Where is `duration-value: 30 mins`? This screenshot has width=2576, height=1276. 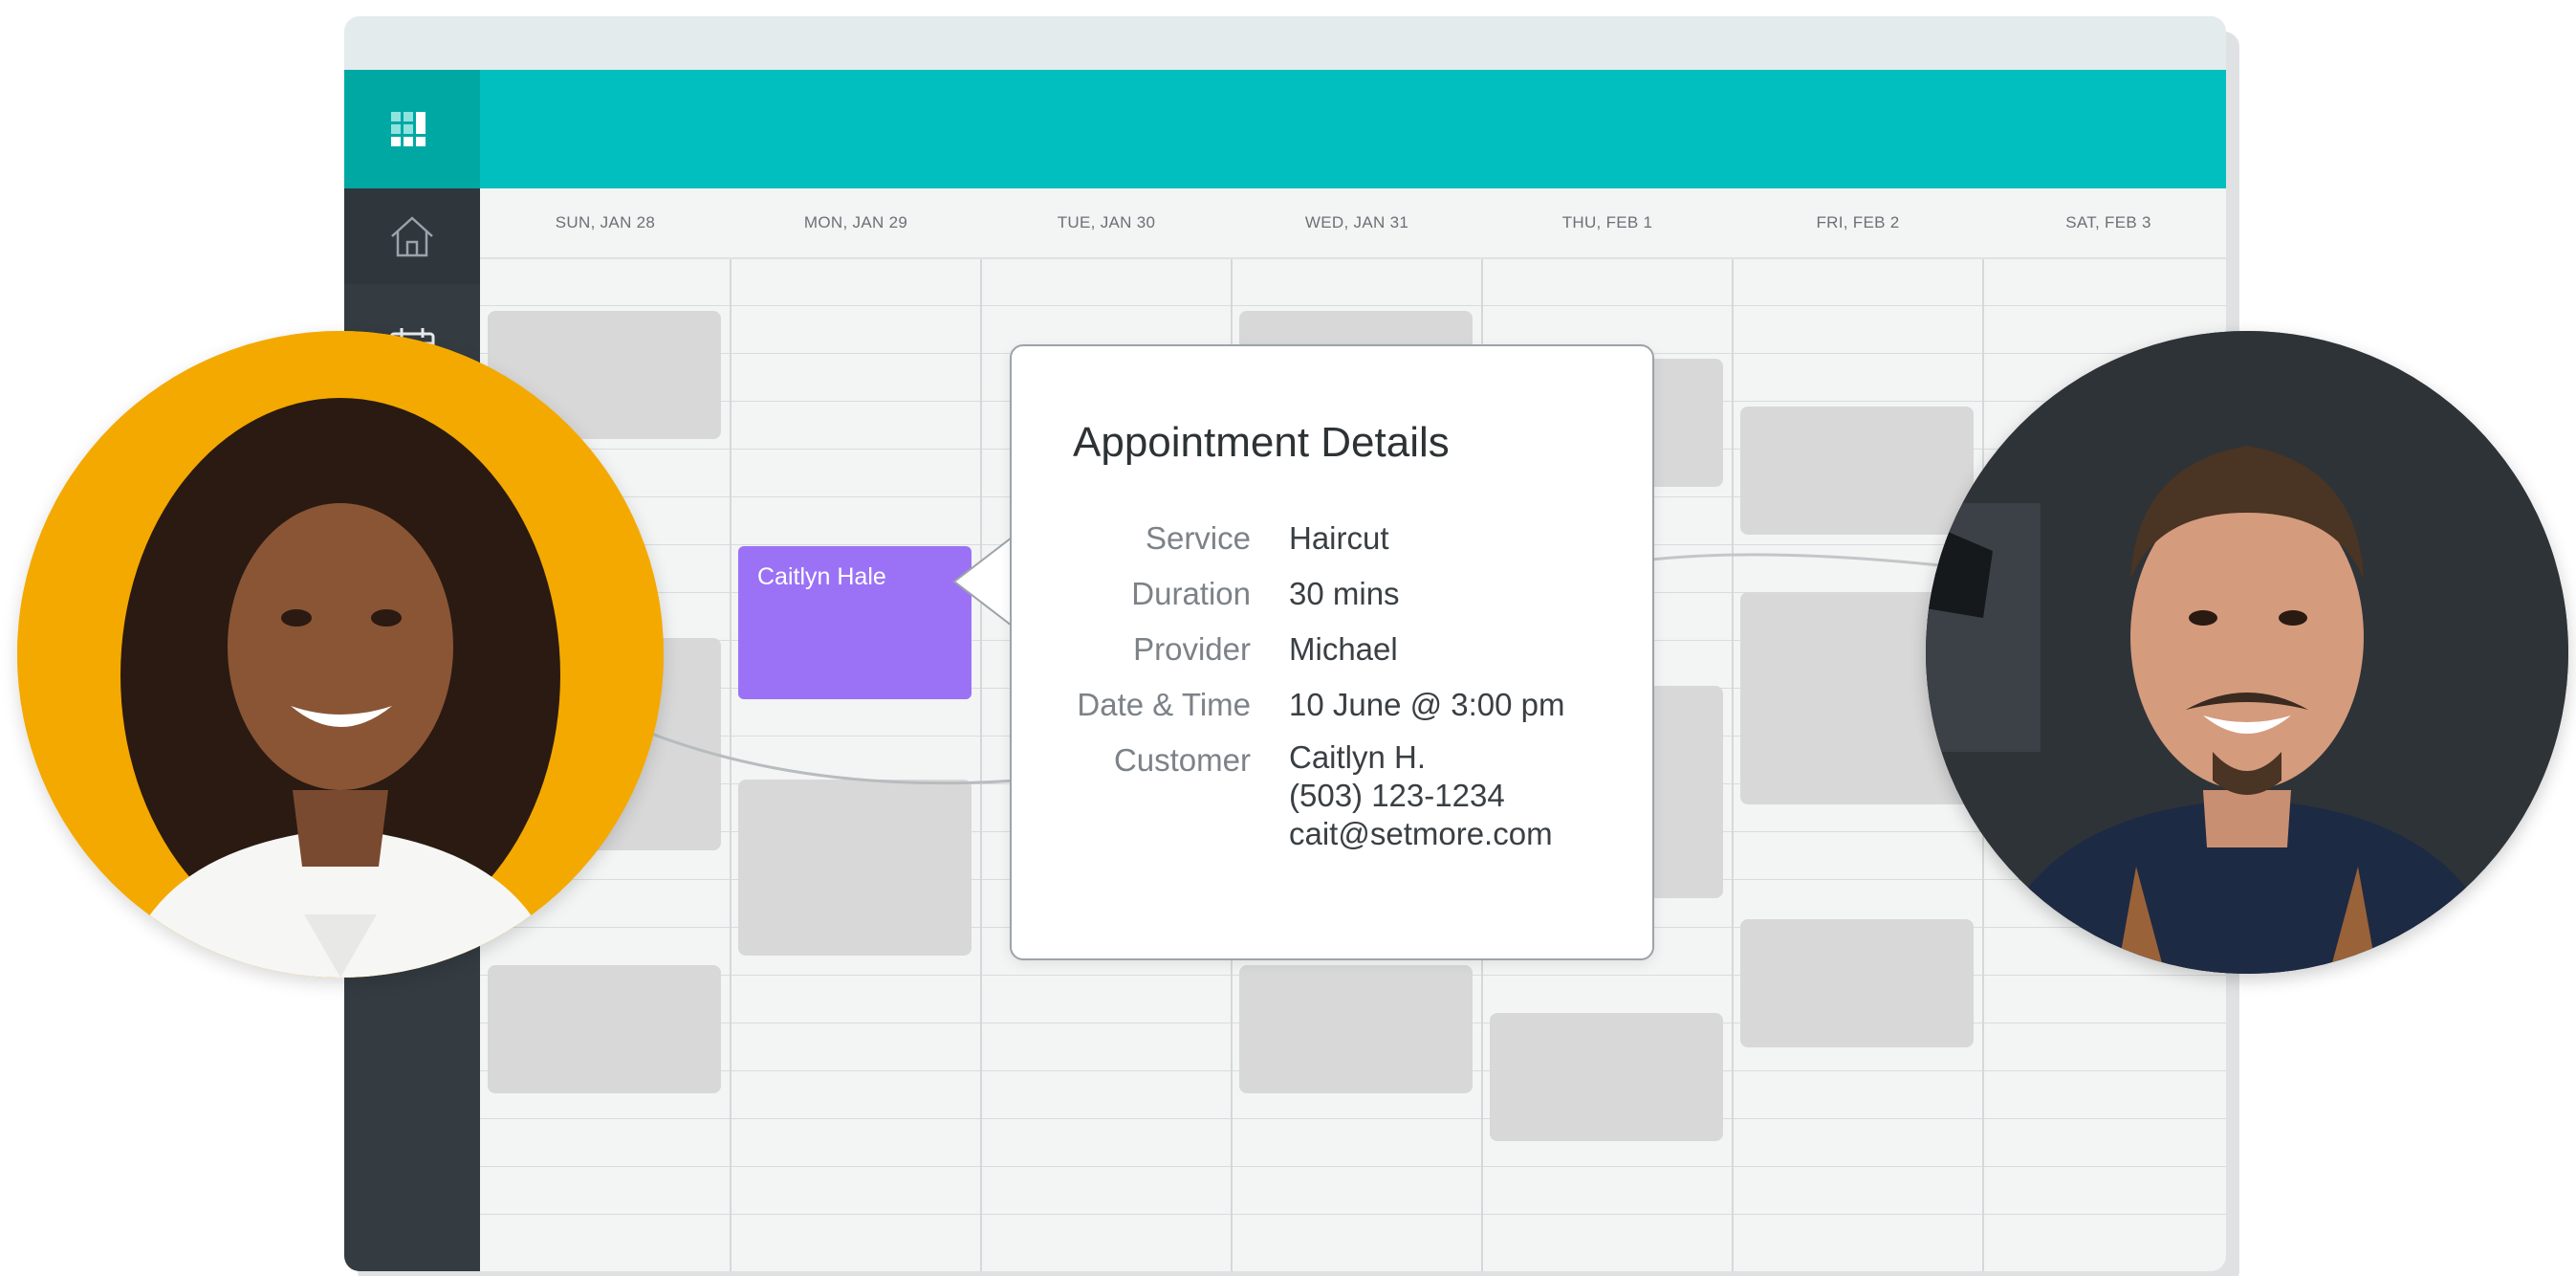
duration-value: 30 mins is located at coordinates (1344, 593).